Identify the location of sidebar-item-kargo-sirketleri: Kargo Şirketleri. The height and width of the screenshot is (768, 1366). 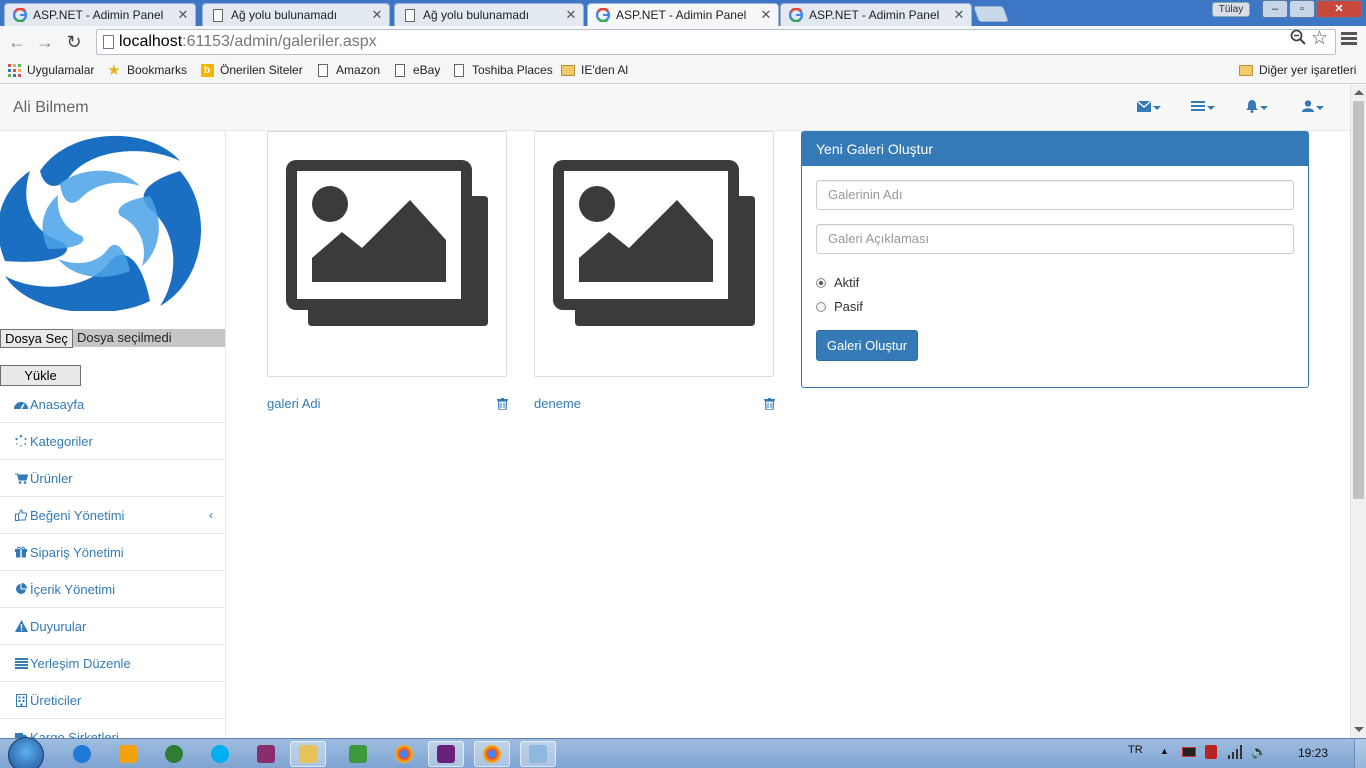
(112, 728).